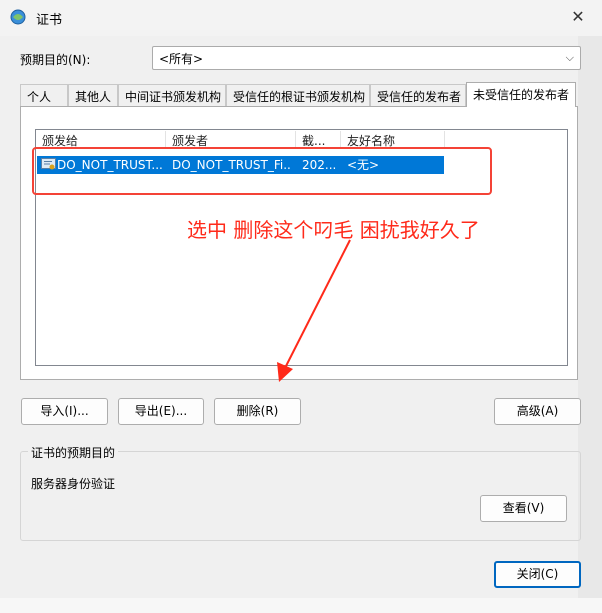 This screenshot has height=613, width=602. Describe the element at coordinates (93, 95) in the screenshot. I see `tab-other-people: 其他人` at that location.